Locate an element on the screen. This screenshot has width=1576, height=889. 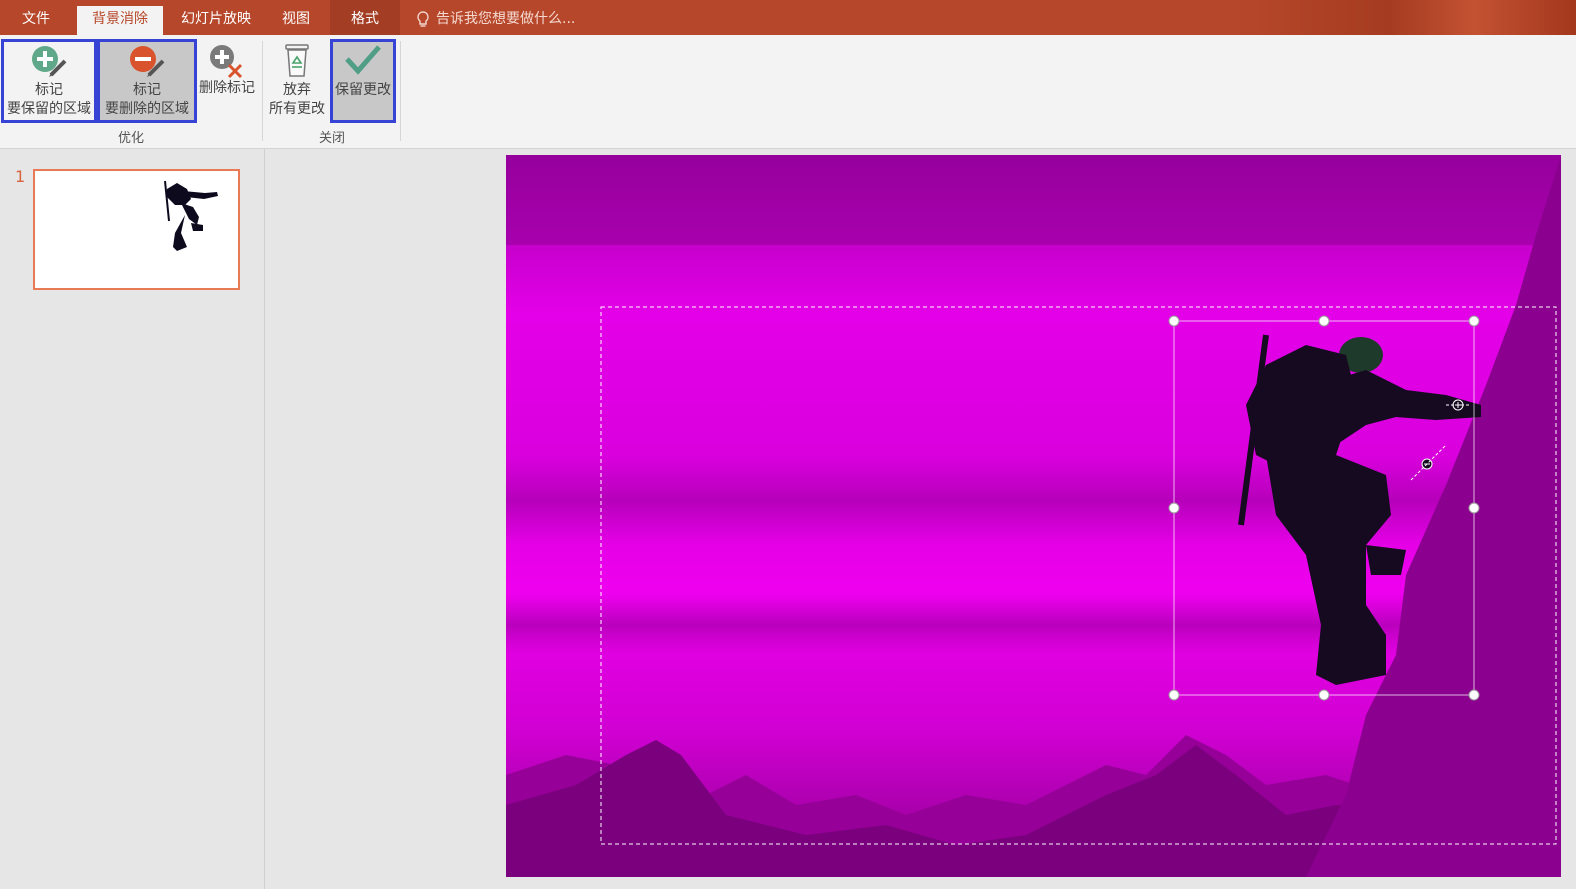
tab-format: 格式 is located at coordinates (365, 17).